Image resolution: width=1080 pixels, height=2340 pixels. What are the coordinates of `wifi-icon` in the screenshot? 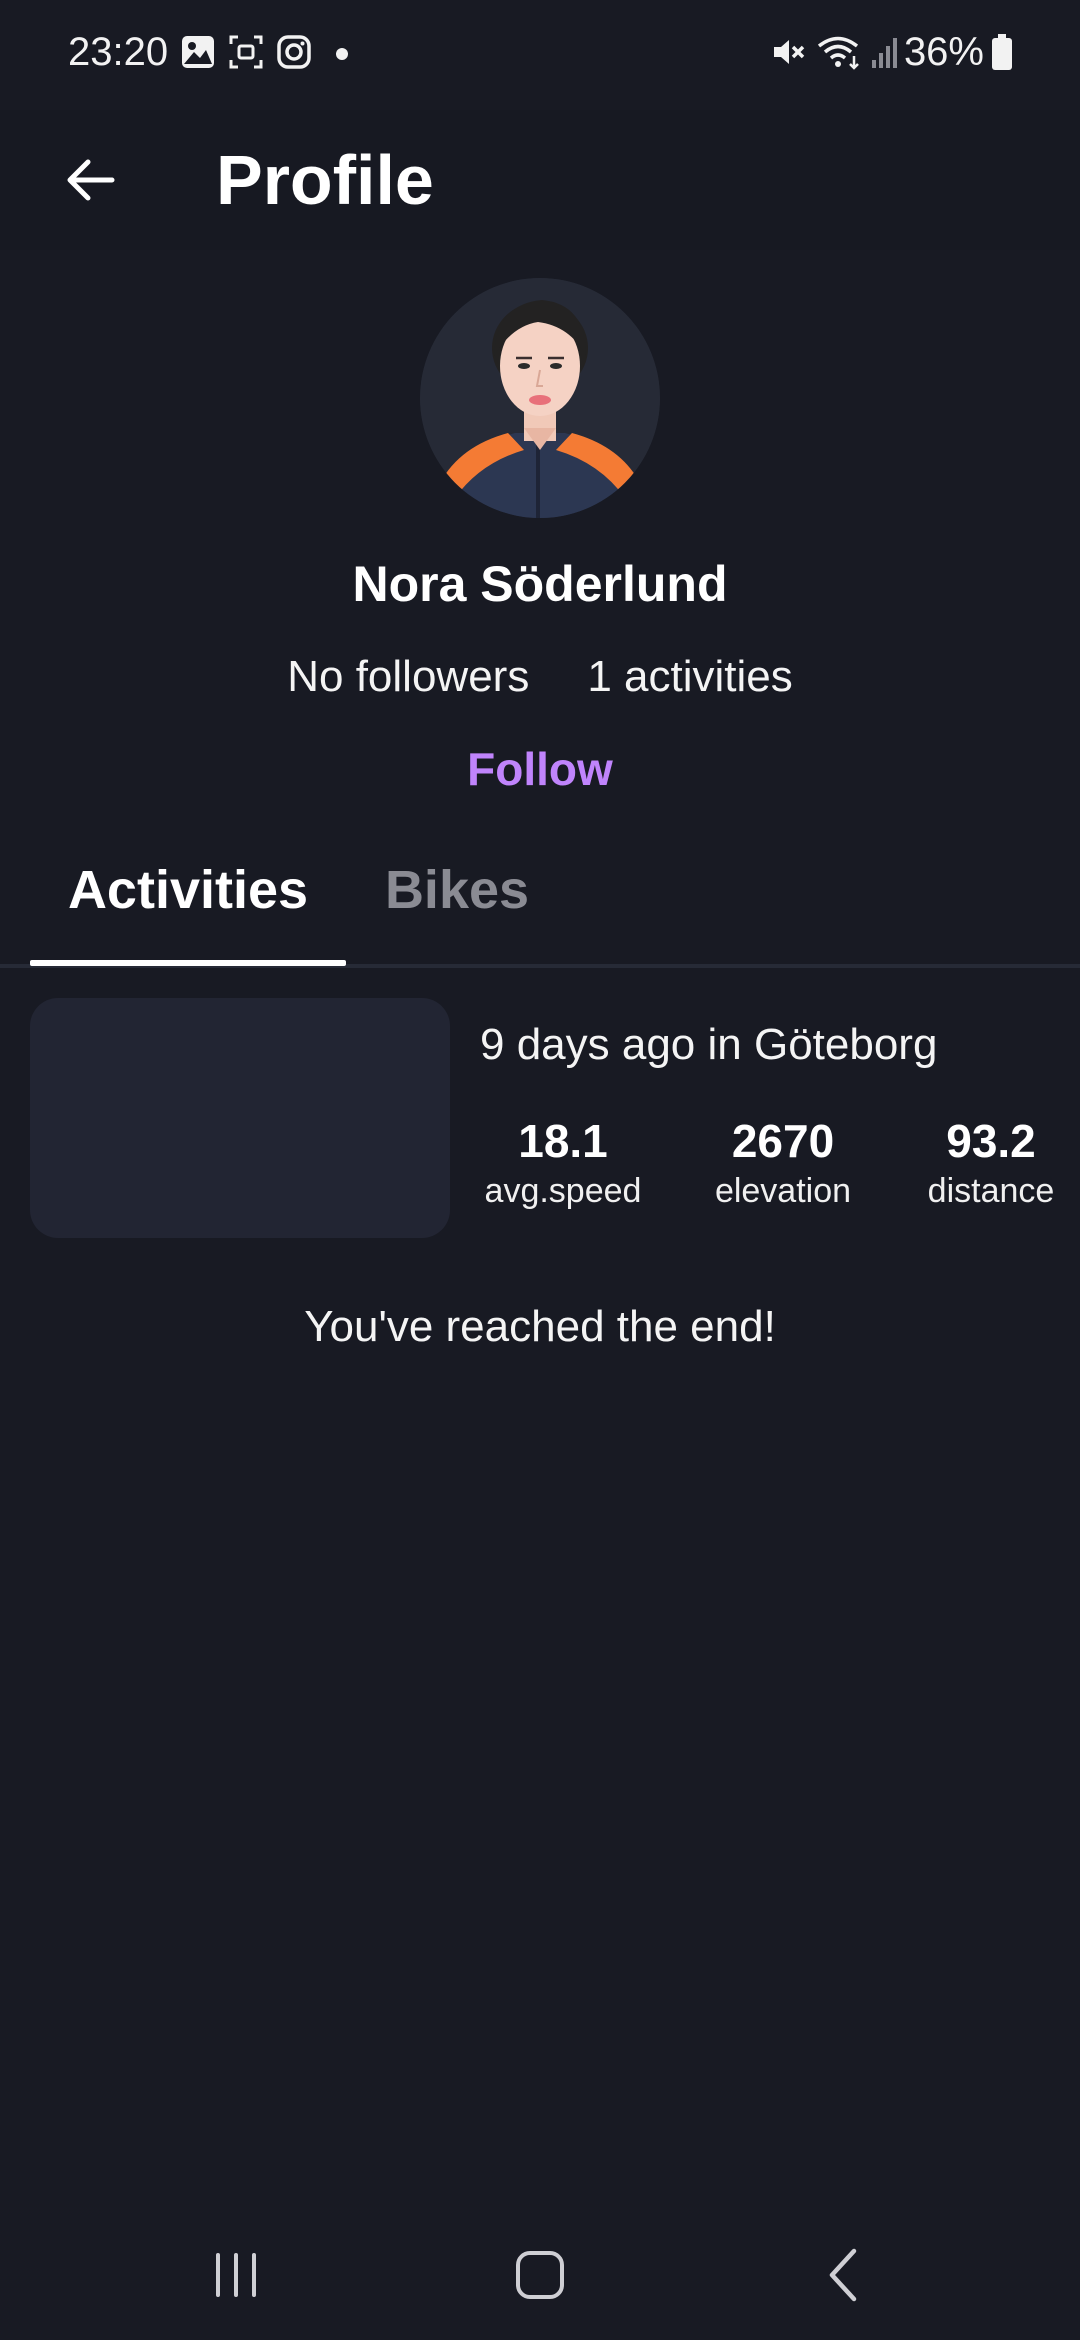 It's located at (838, 53).